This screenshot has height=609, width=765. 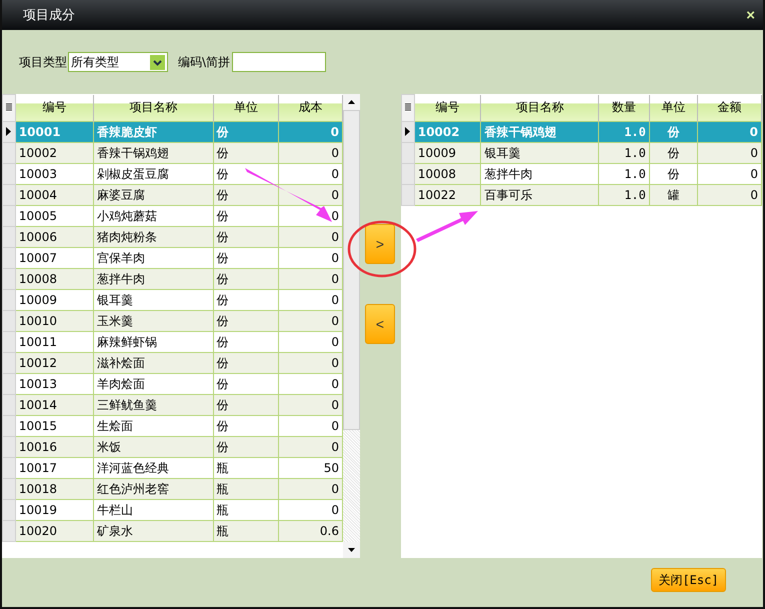 I want to click on table-cell: 三鲜鱿鱼羹, so click(x=153, y=405).